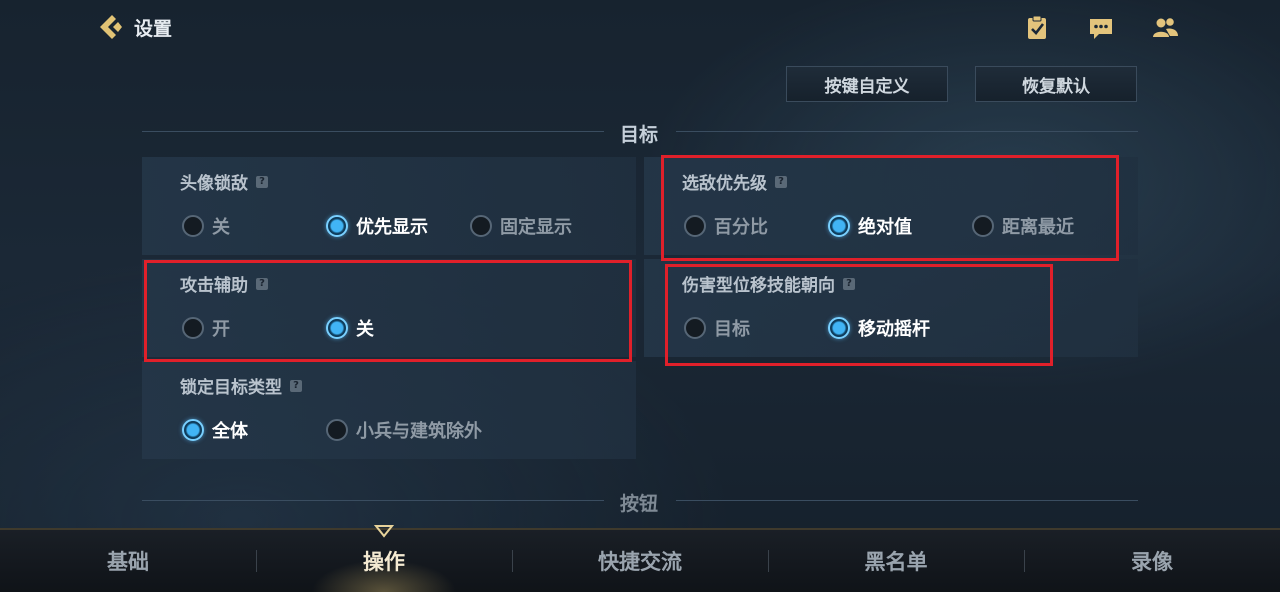  Describe the element at coordinates (377, 226) in the screenshot. I see `option-priority-display: 优先显示` at that location.